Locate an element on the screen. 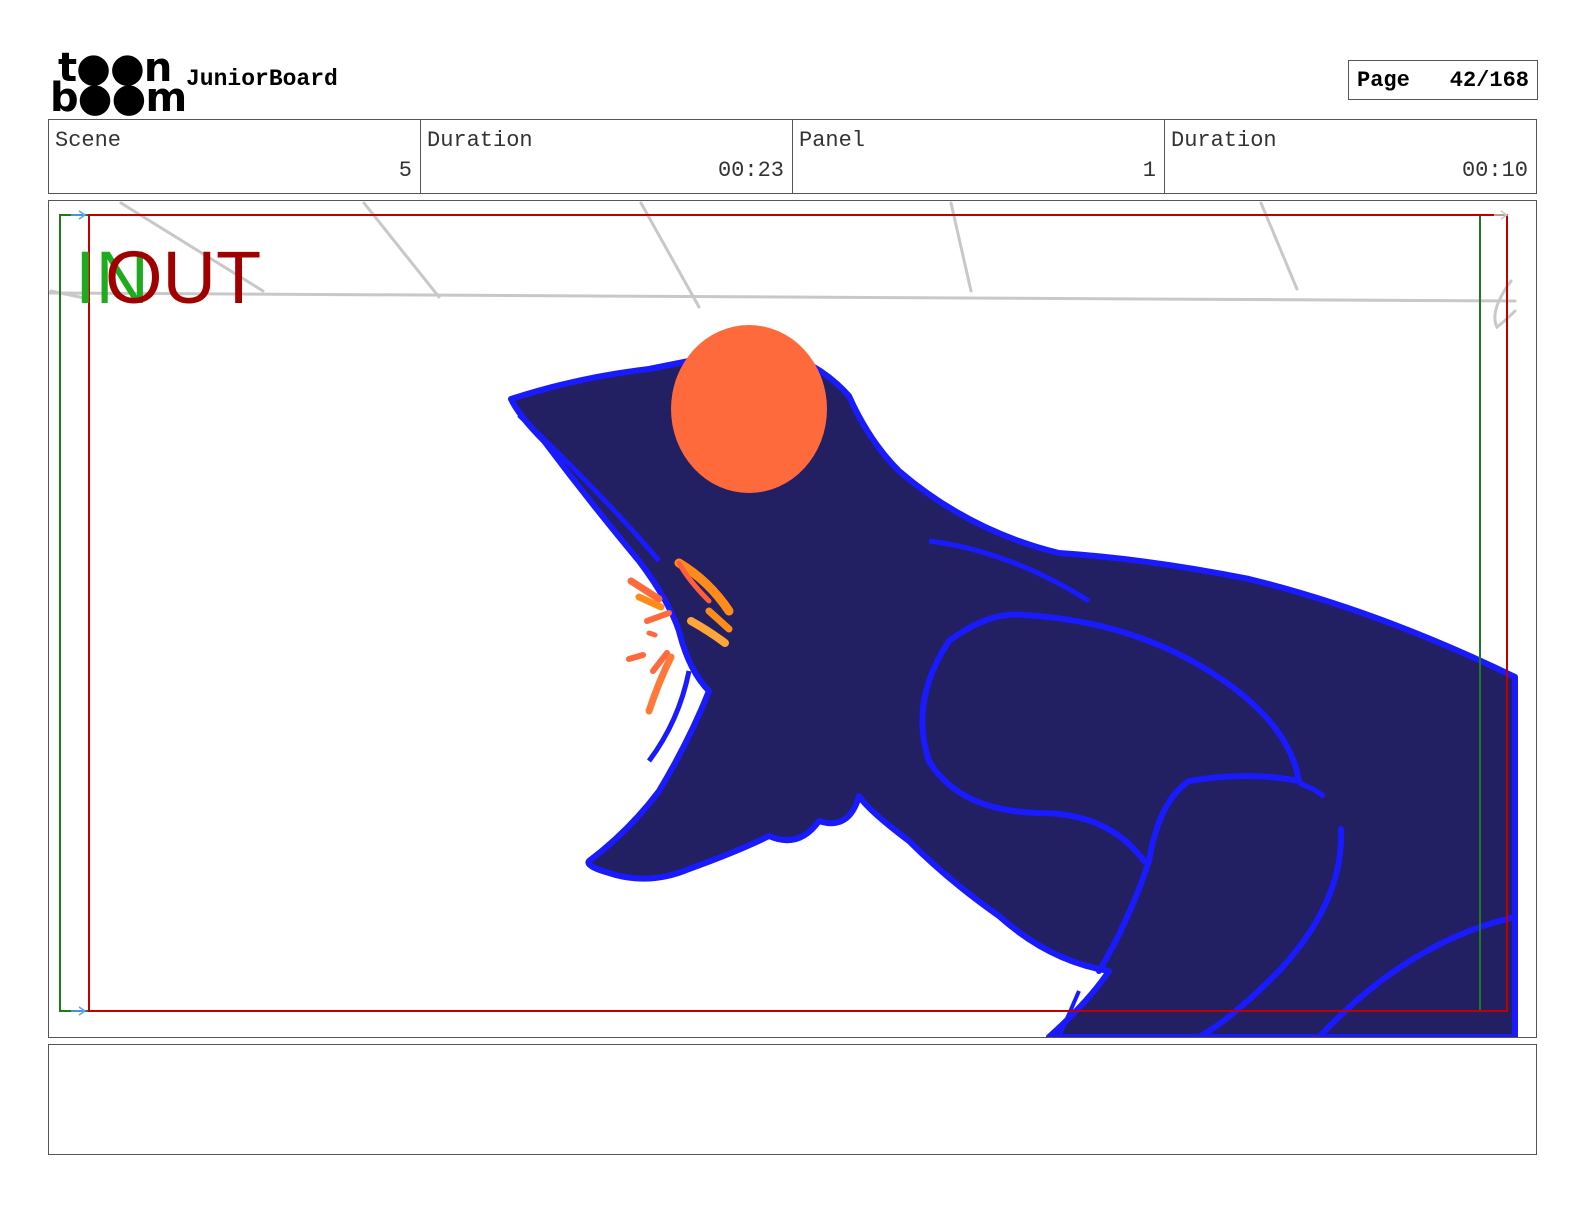 The height and width of the screenshot is (1224, 1584). panel-duration-cell: Duration 00:10 is located at coordinates (1350, 156).